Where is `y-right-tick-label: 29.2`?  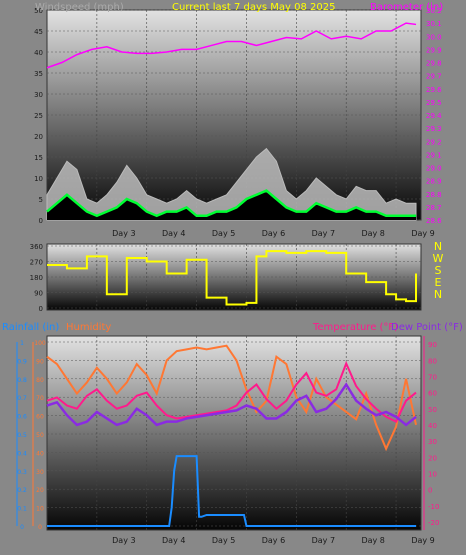
y-right-tick-label: 29.2 is located at coordinates (434, 142).